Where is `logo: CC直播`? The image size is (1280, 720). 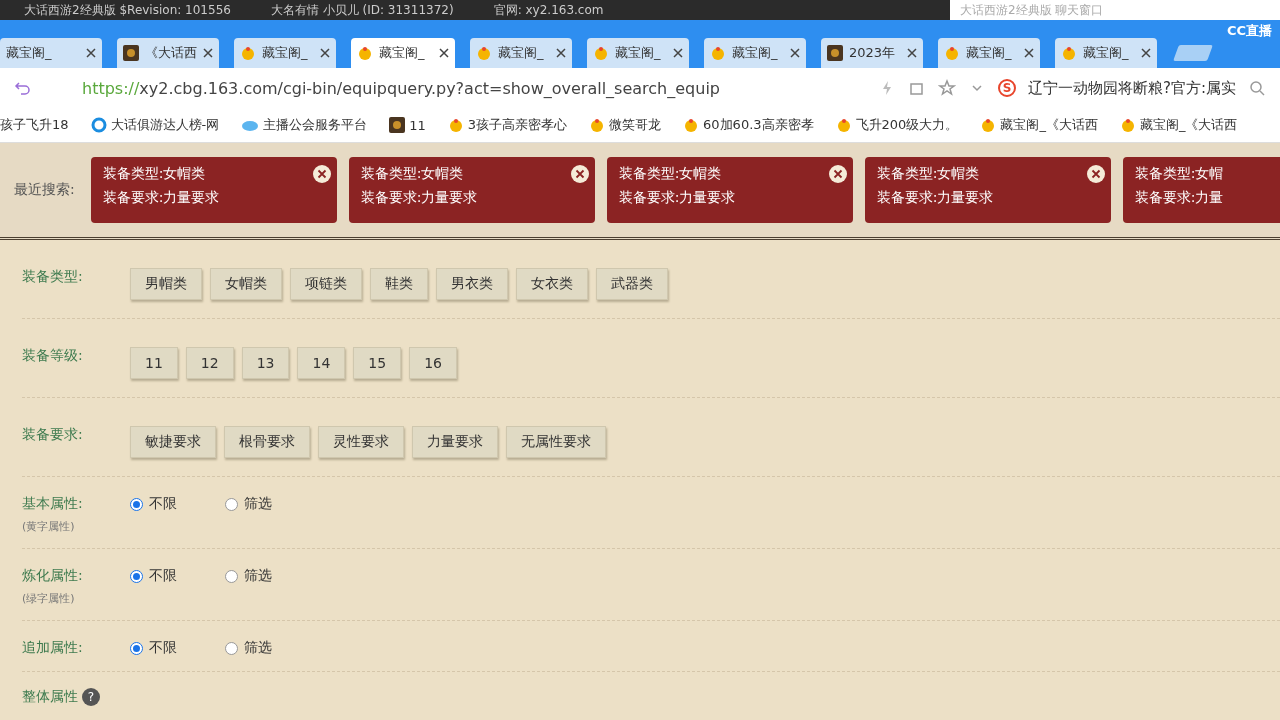
logo: CC直播 is located at coordinates (1249, 31).